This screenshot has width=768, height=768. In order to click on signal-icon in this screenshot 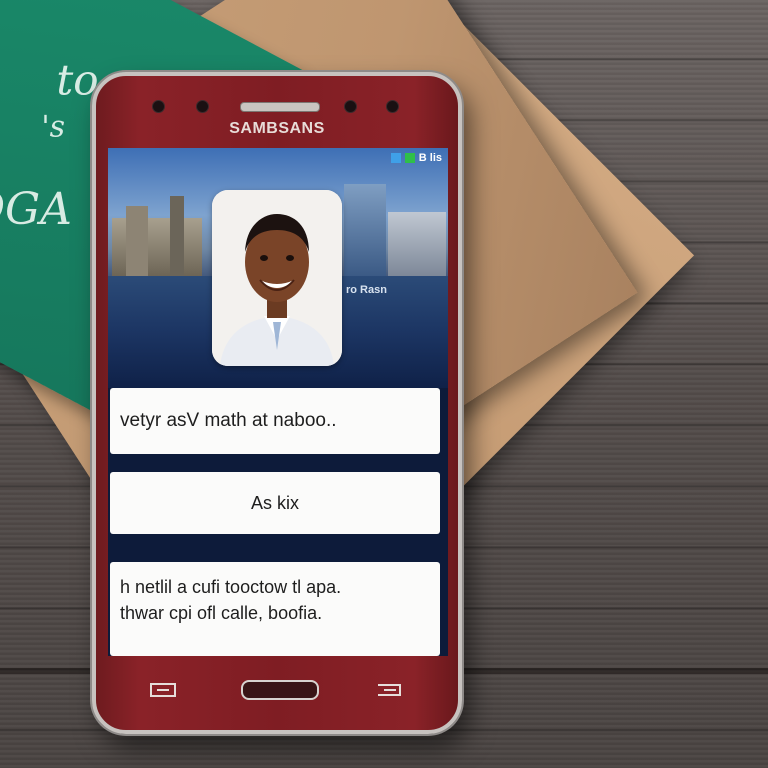, I will do `click(395, 158)`.